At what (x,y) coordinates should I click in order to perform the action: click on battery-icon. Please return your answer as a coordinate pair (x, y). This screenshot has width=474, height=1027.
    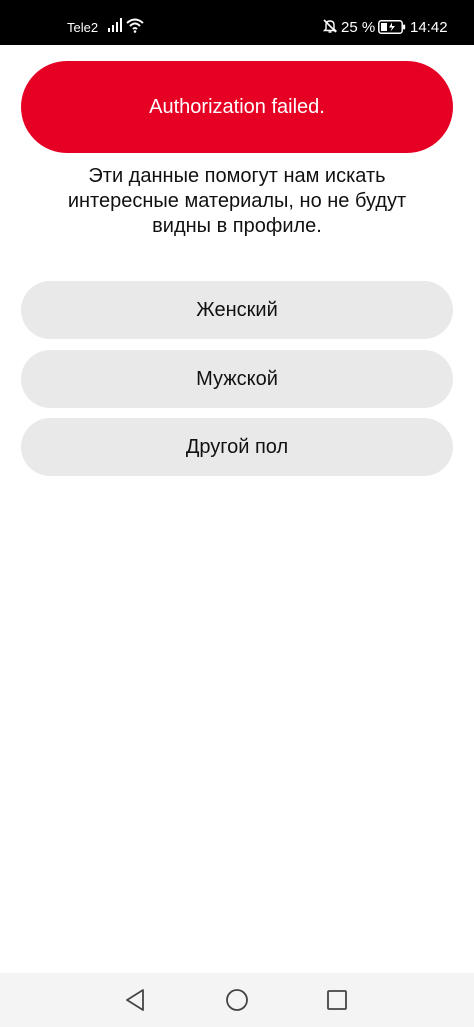
    Looking at the image, I should click on (392, 27).